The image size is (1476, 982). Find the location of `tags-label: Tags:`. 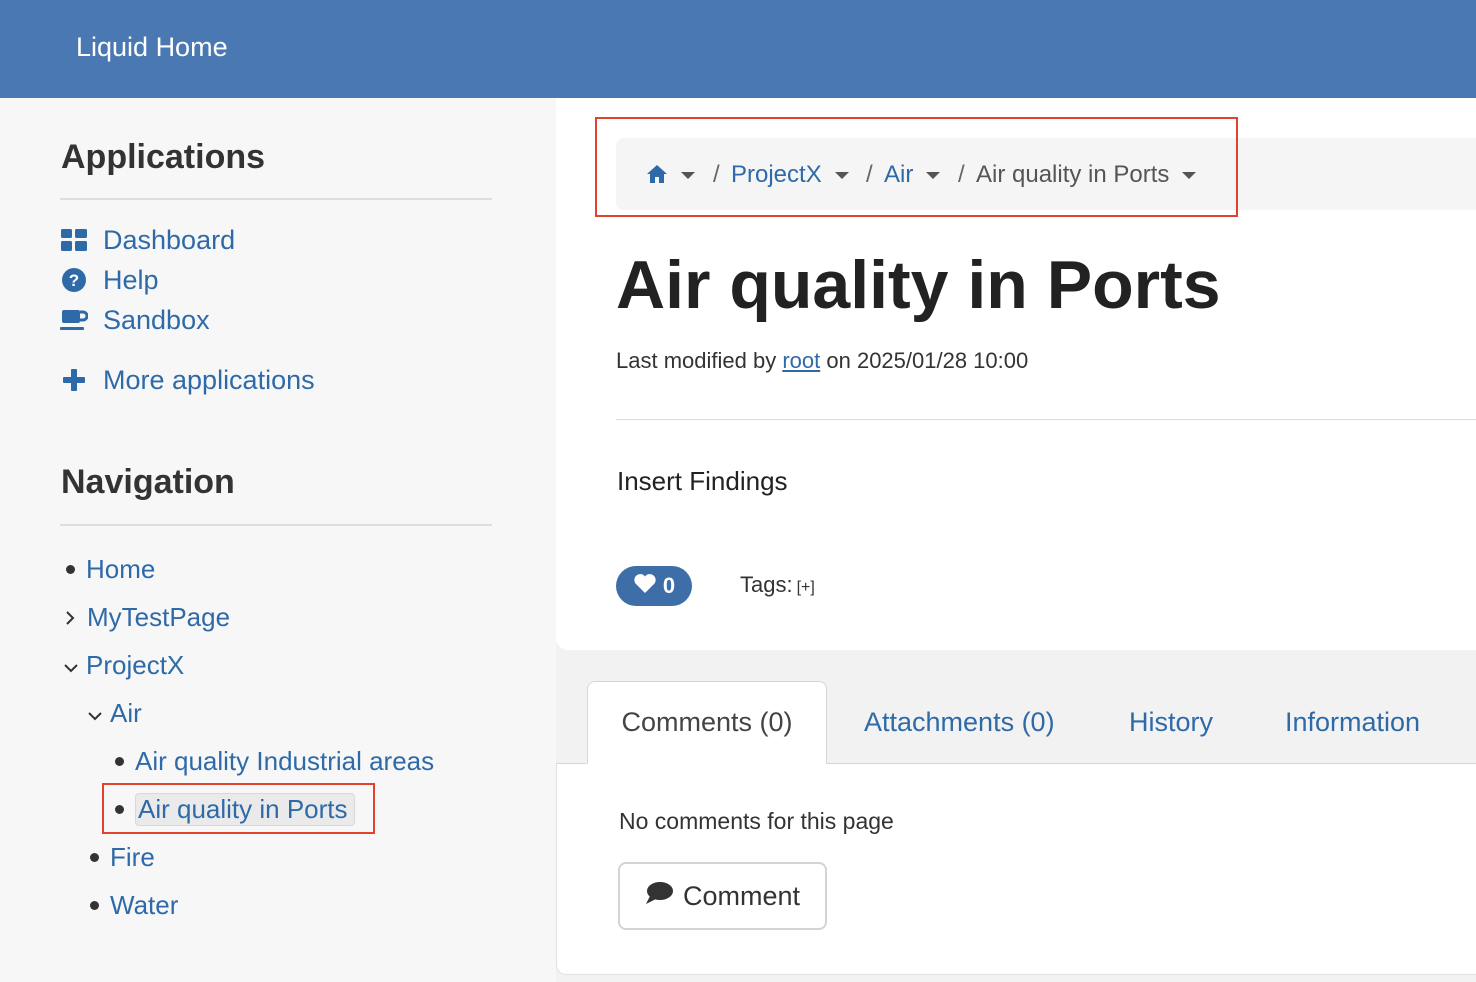

tags-label: Tags: is located at coordinates (766, 584).